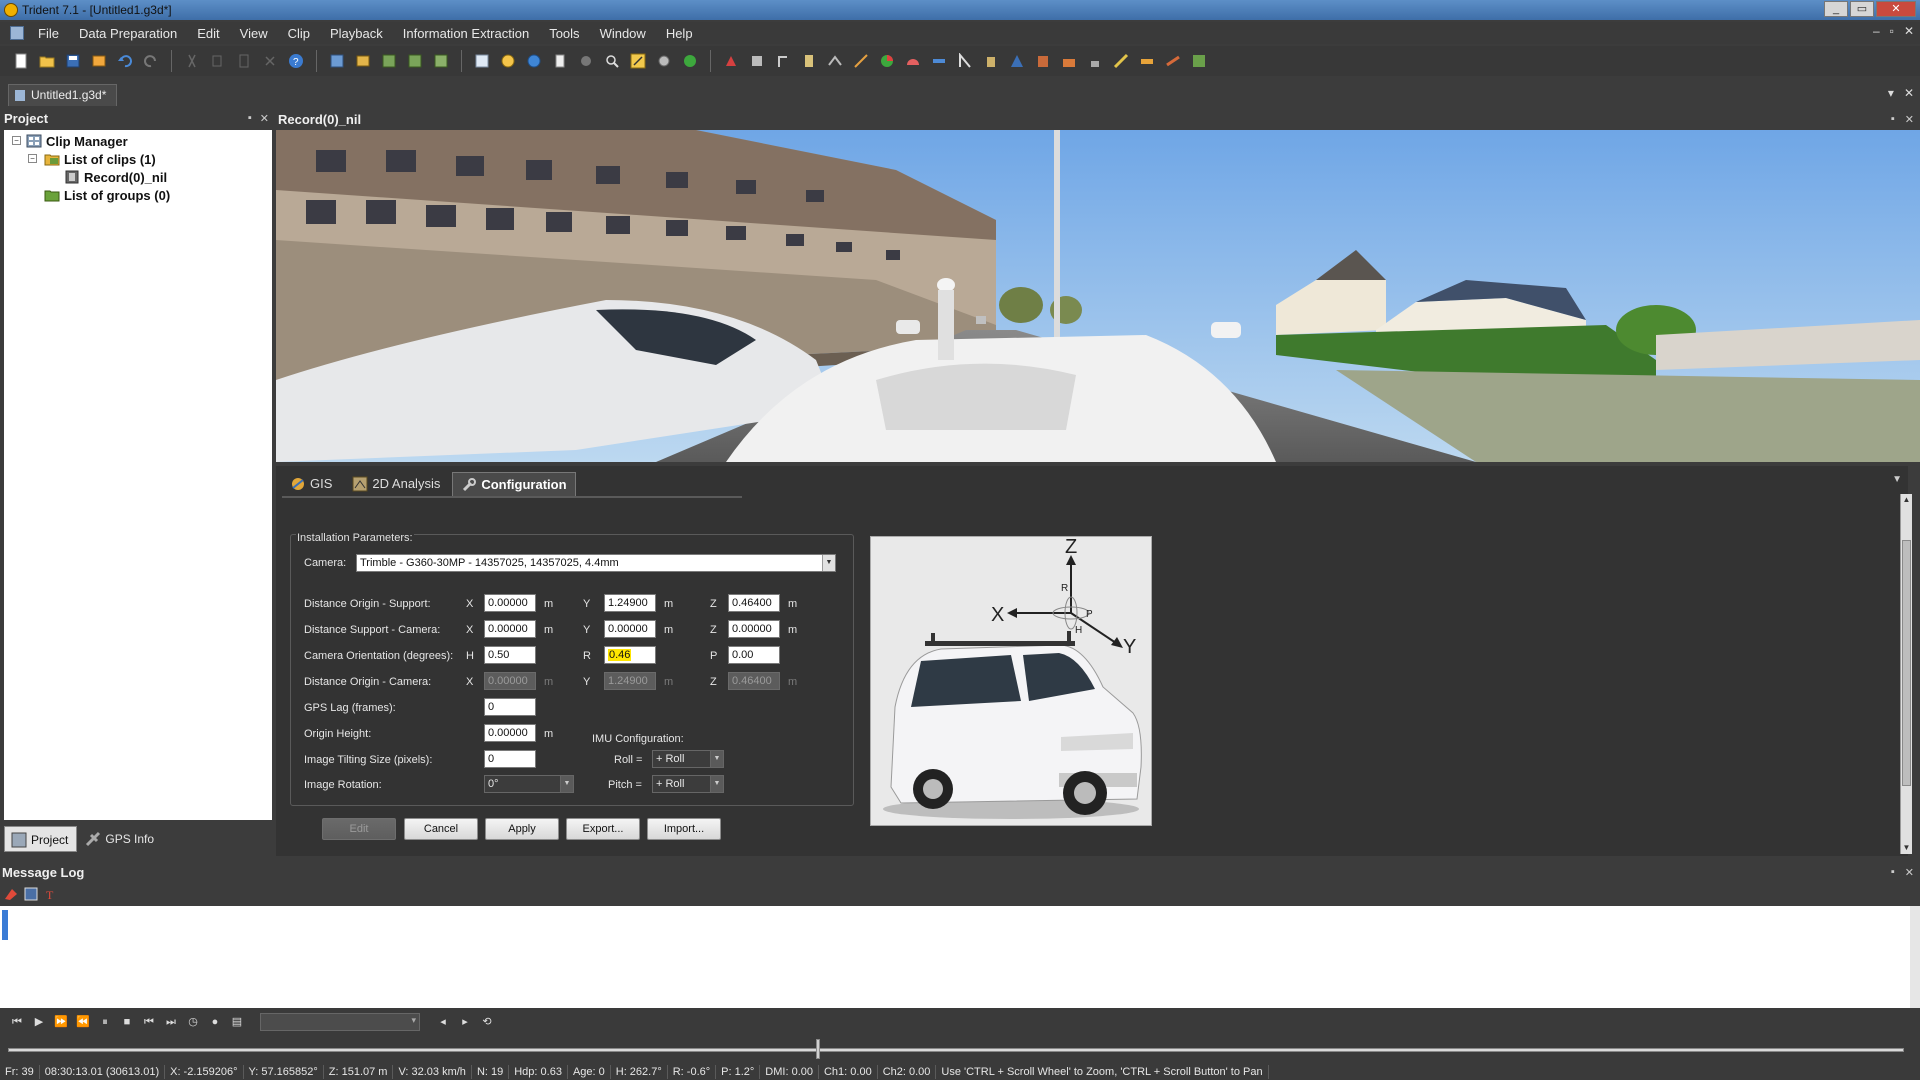 The width and height of the screenshot is (1920, 1080). What do you see at coordinates (1095, 61) in the screenshot?
I see `tool11-icon` at bounding box center [1095, 61].